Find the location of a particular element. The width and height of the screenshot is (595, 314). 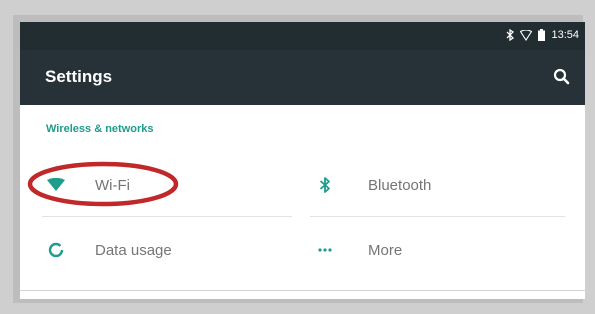

section-header: Wireless & networks is located at coordinates (100, 129).